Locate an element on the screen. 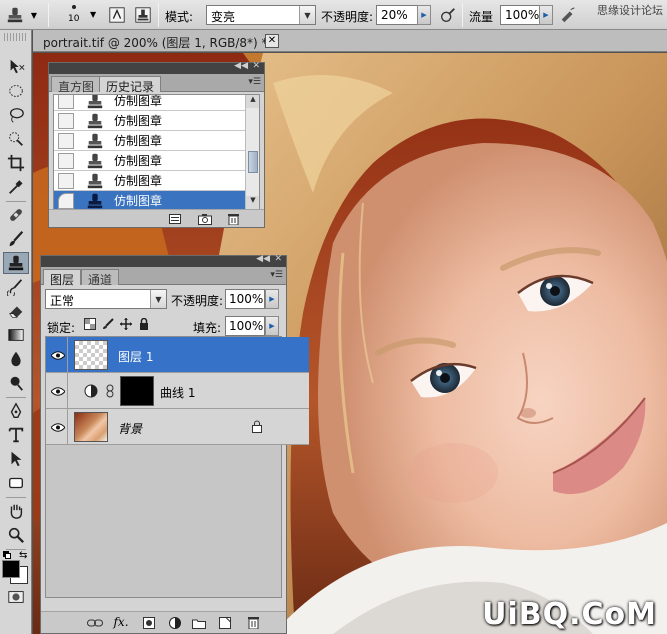 The image size is (667, 634). brush-preset-picker: 10 ▼ is located at coordinates (78, 15).